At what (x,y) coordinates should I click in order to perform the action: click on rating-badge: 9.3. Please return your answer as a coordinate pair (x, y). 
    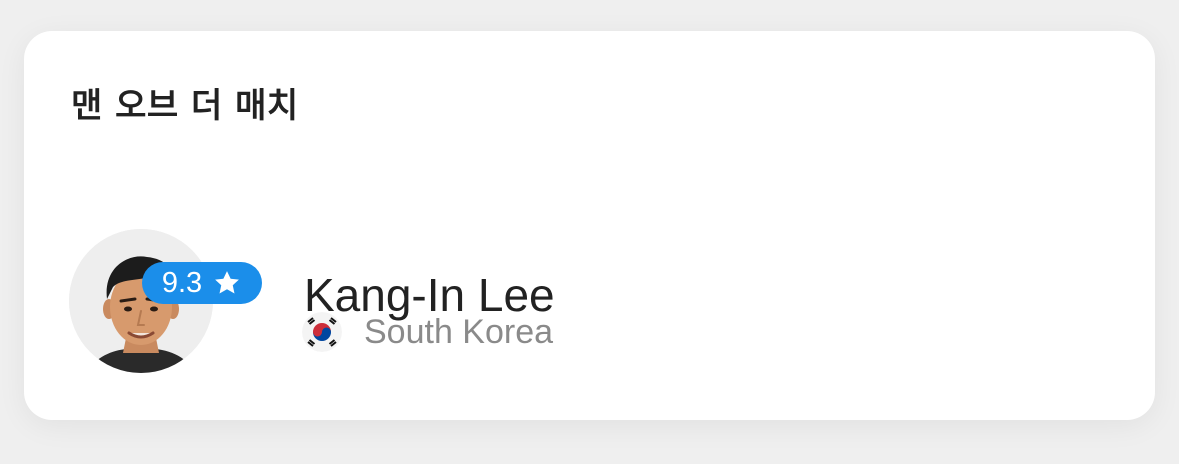
    Looking at the image, I should click on (202, 283).